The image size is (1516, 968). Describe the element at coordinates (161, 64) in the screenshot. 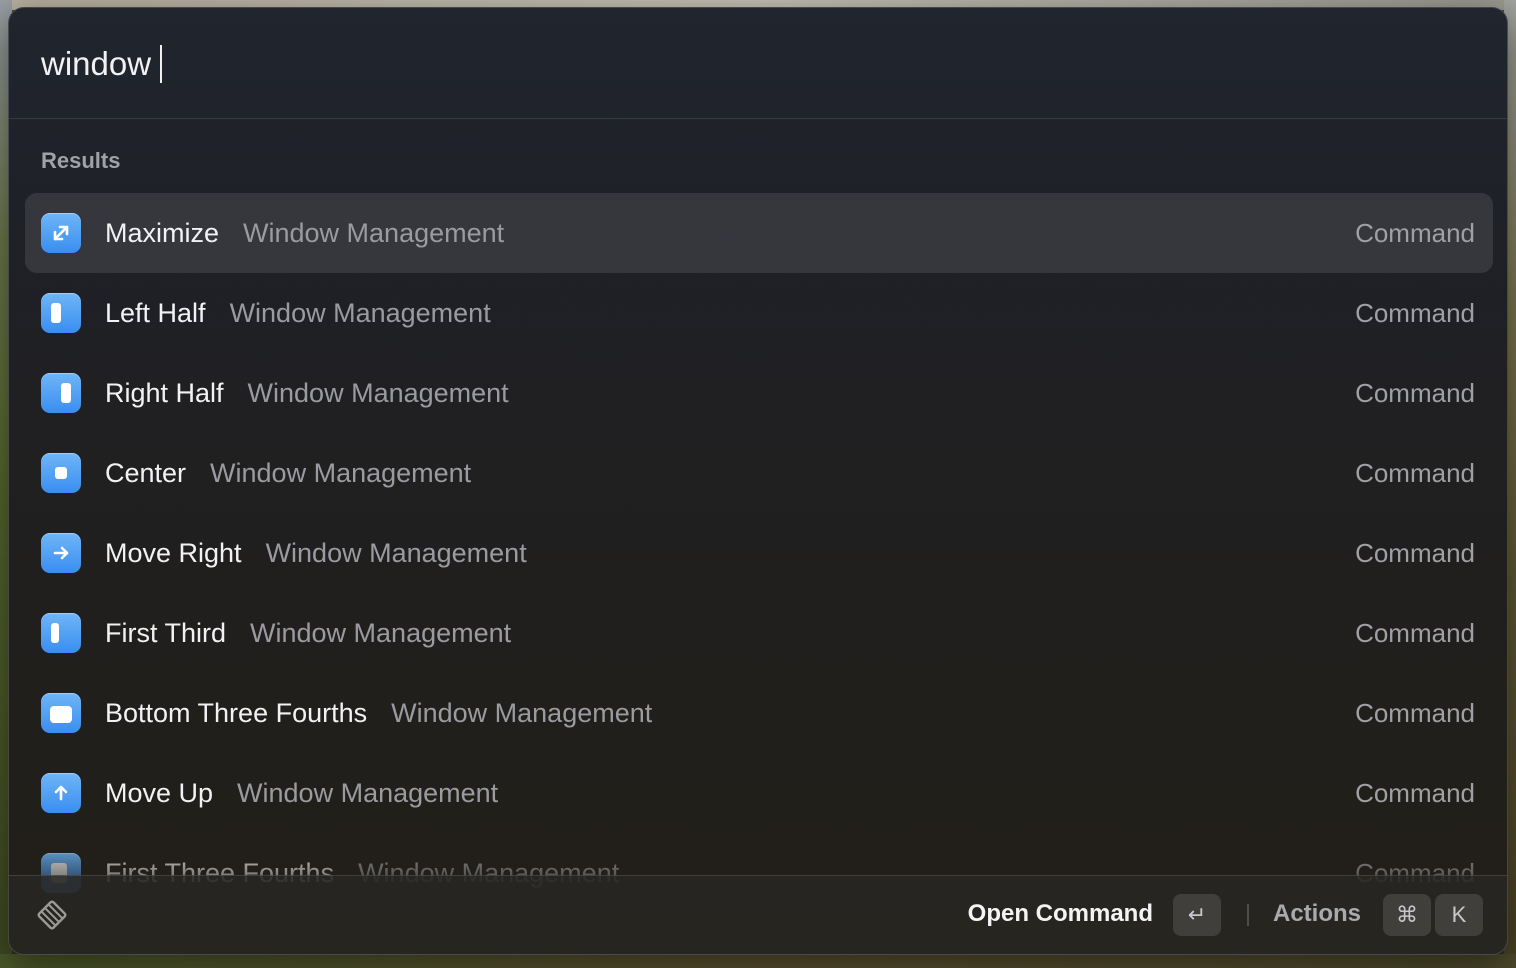

I see `text-caret` at that location.